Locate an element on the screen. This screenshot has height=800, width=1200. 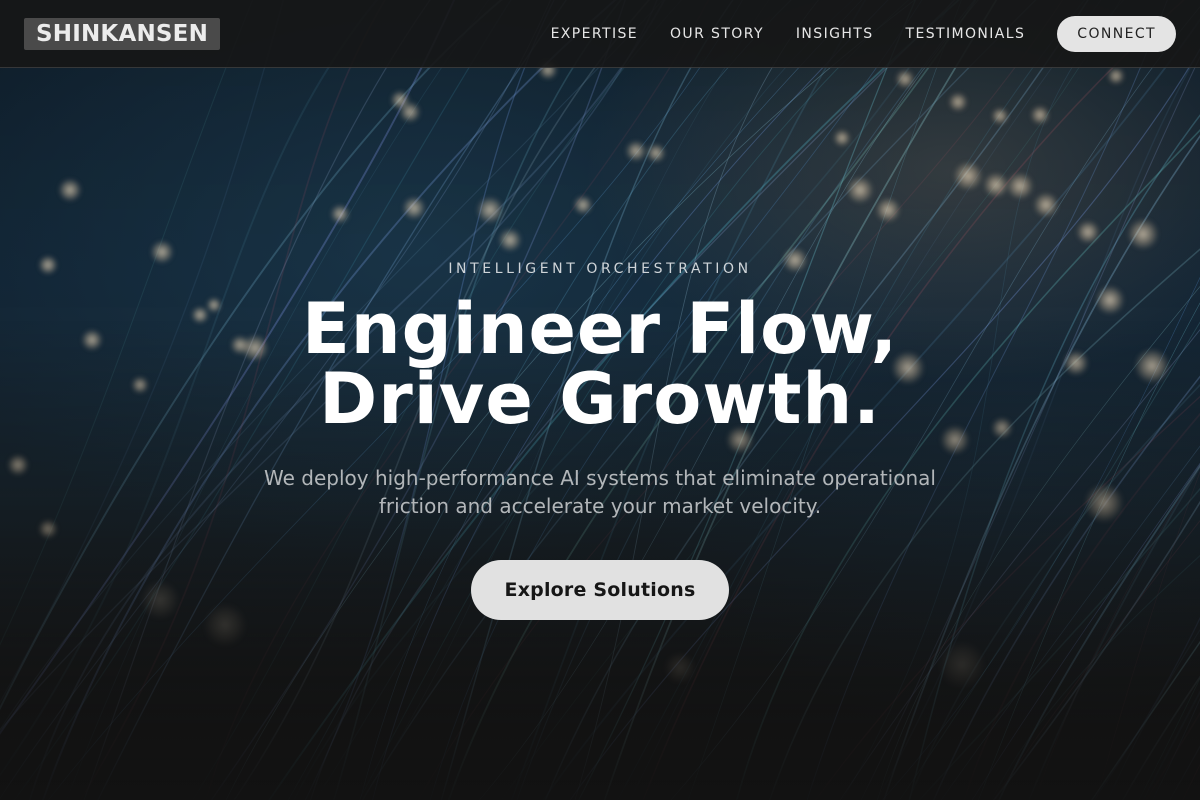
nav-link-expertise: EXPERTISE is located at coordinates (594, 34).